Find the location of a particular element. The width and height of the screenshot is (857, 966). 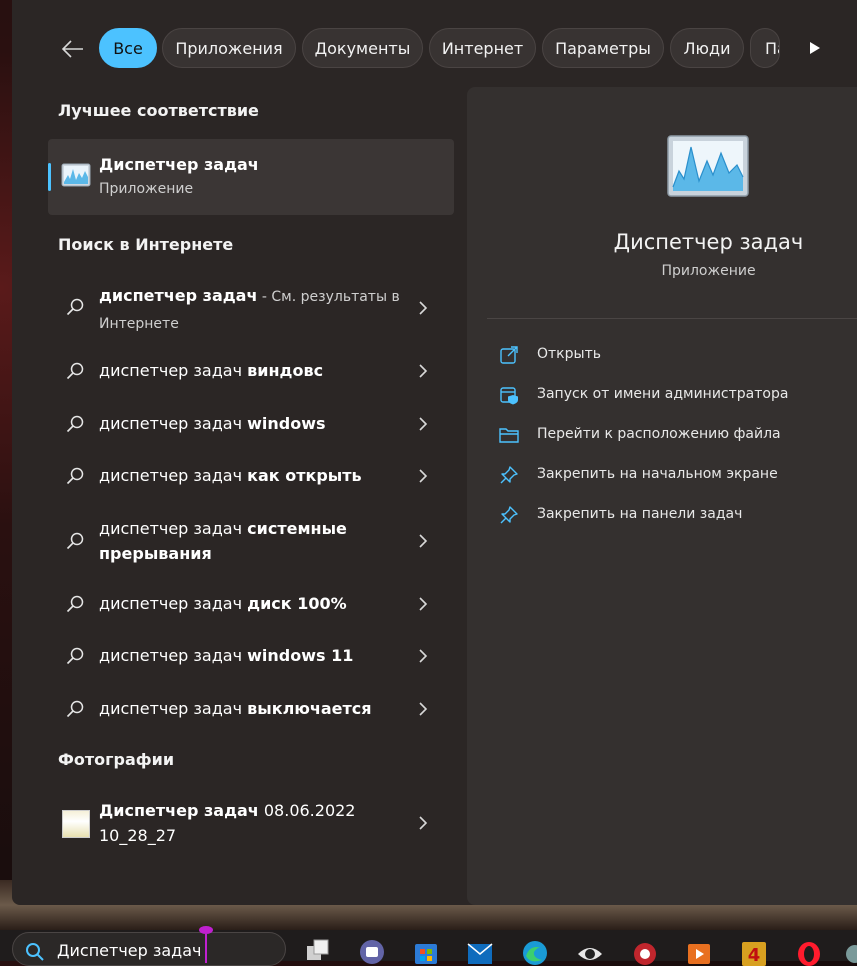

web-result-7: диспетчер задач выключается is located at coordinates (251, 710).